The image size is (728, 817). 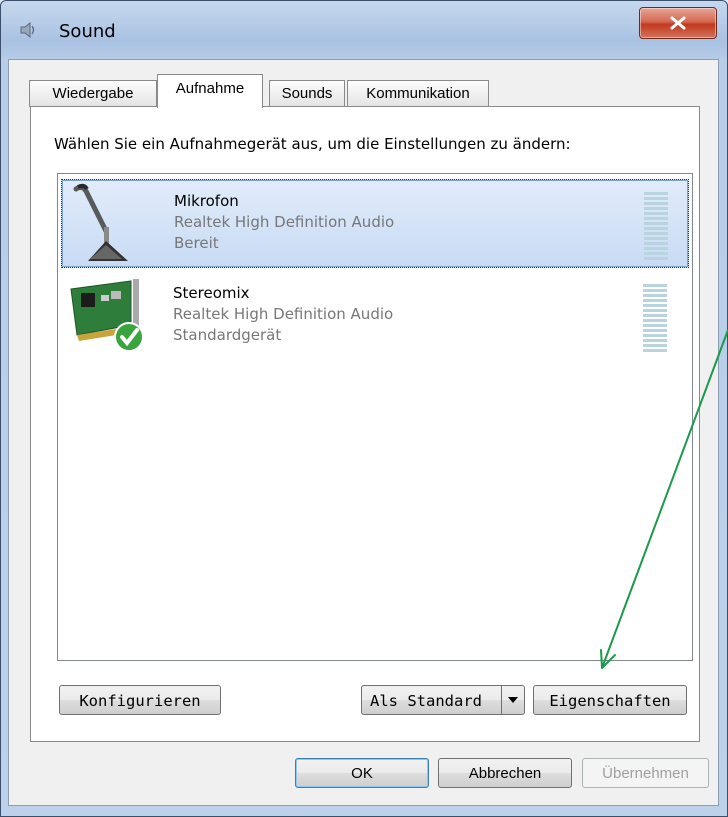 I want to click on speaker-icon, so click(x=27, y=30).